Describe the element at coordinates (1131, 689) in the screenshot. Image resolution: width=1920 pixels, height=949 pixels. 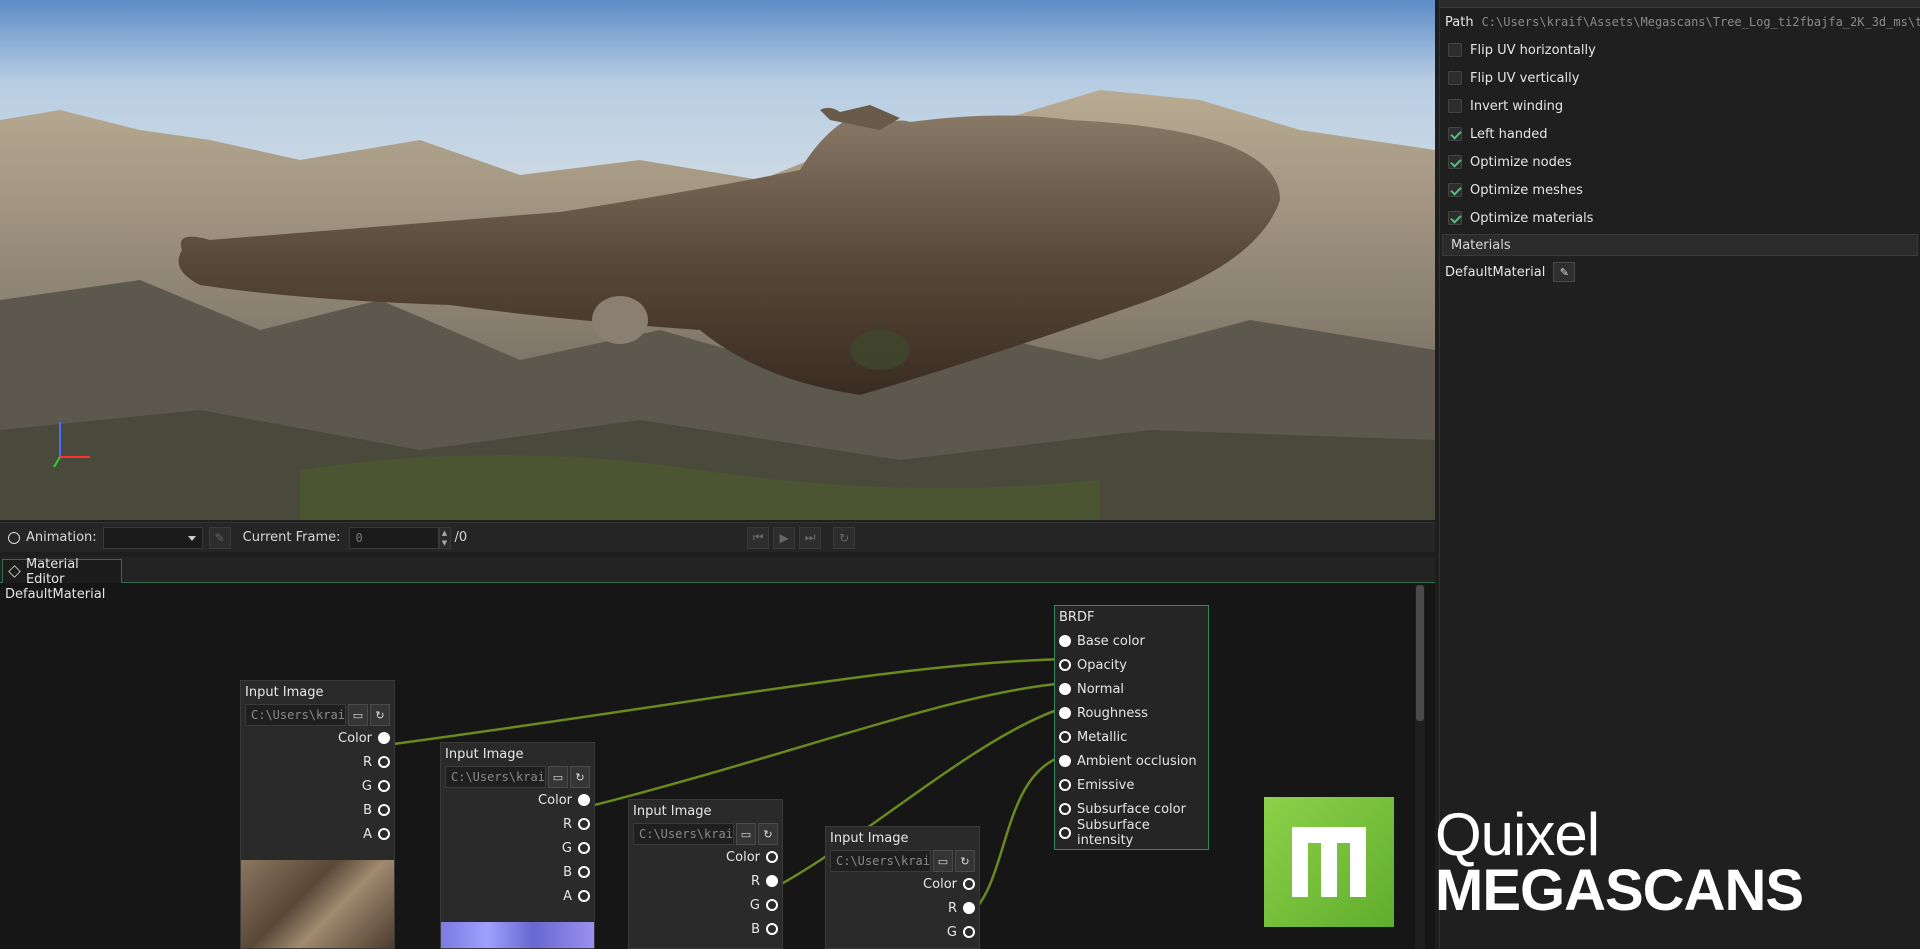
I see `input-port-normal: Normal` at that location.